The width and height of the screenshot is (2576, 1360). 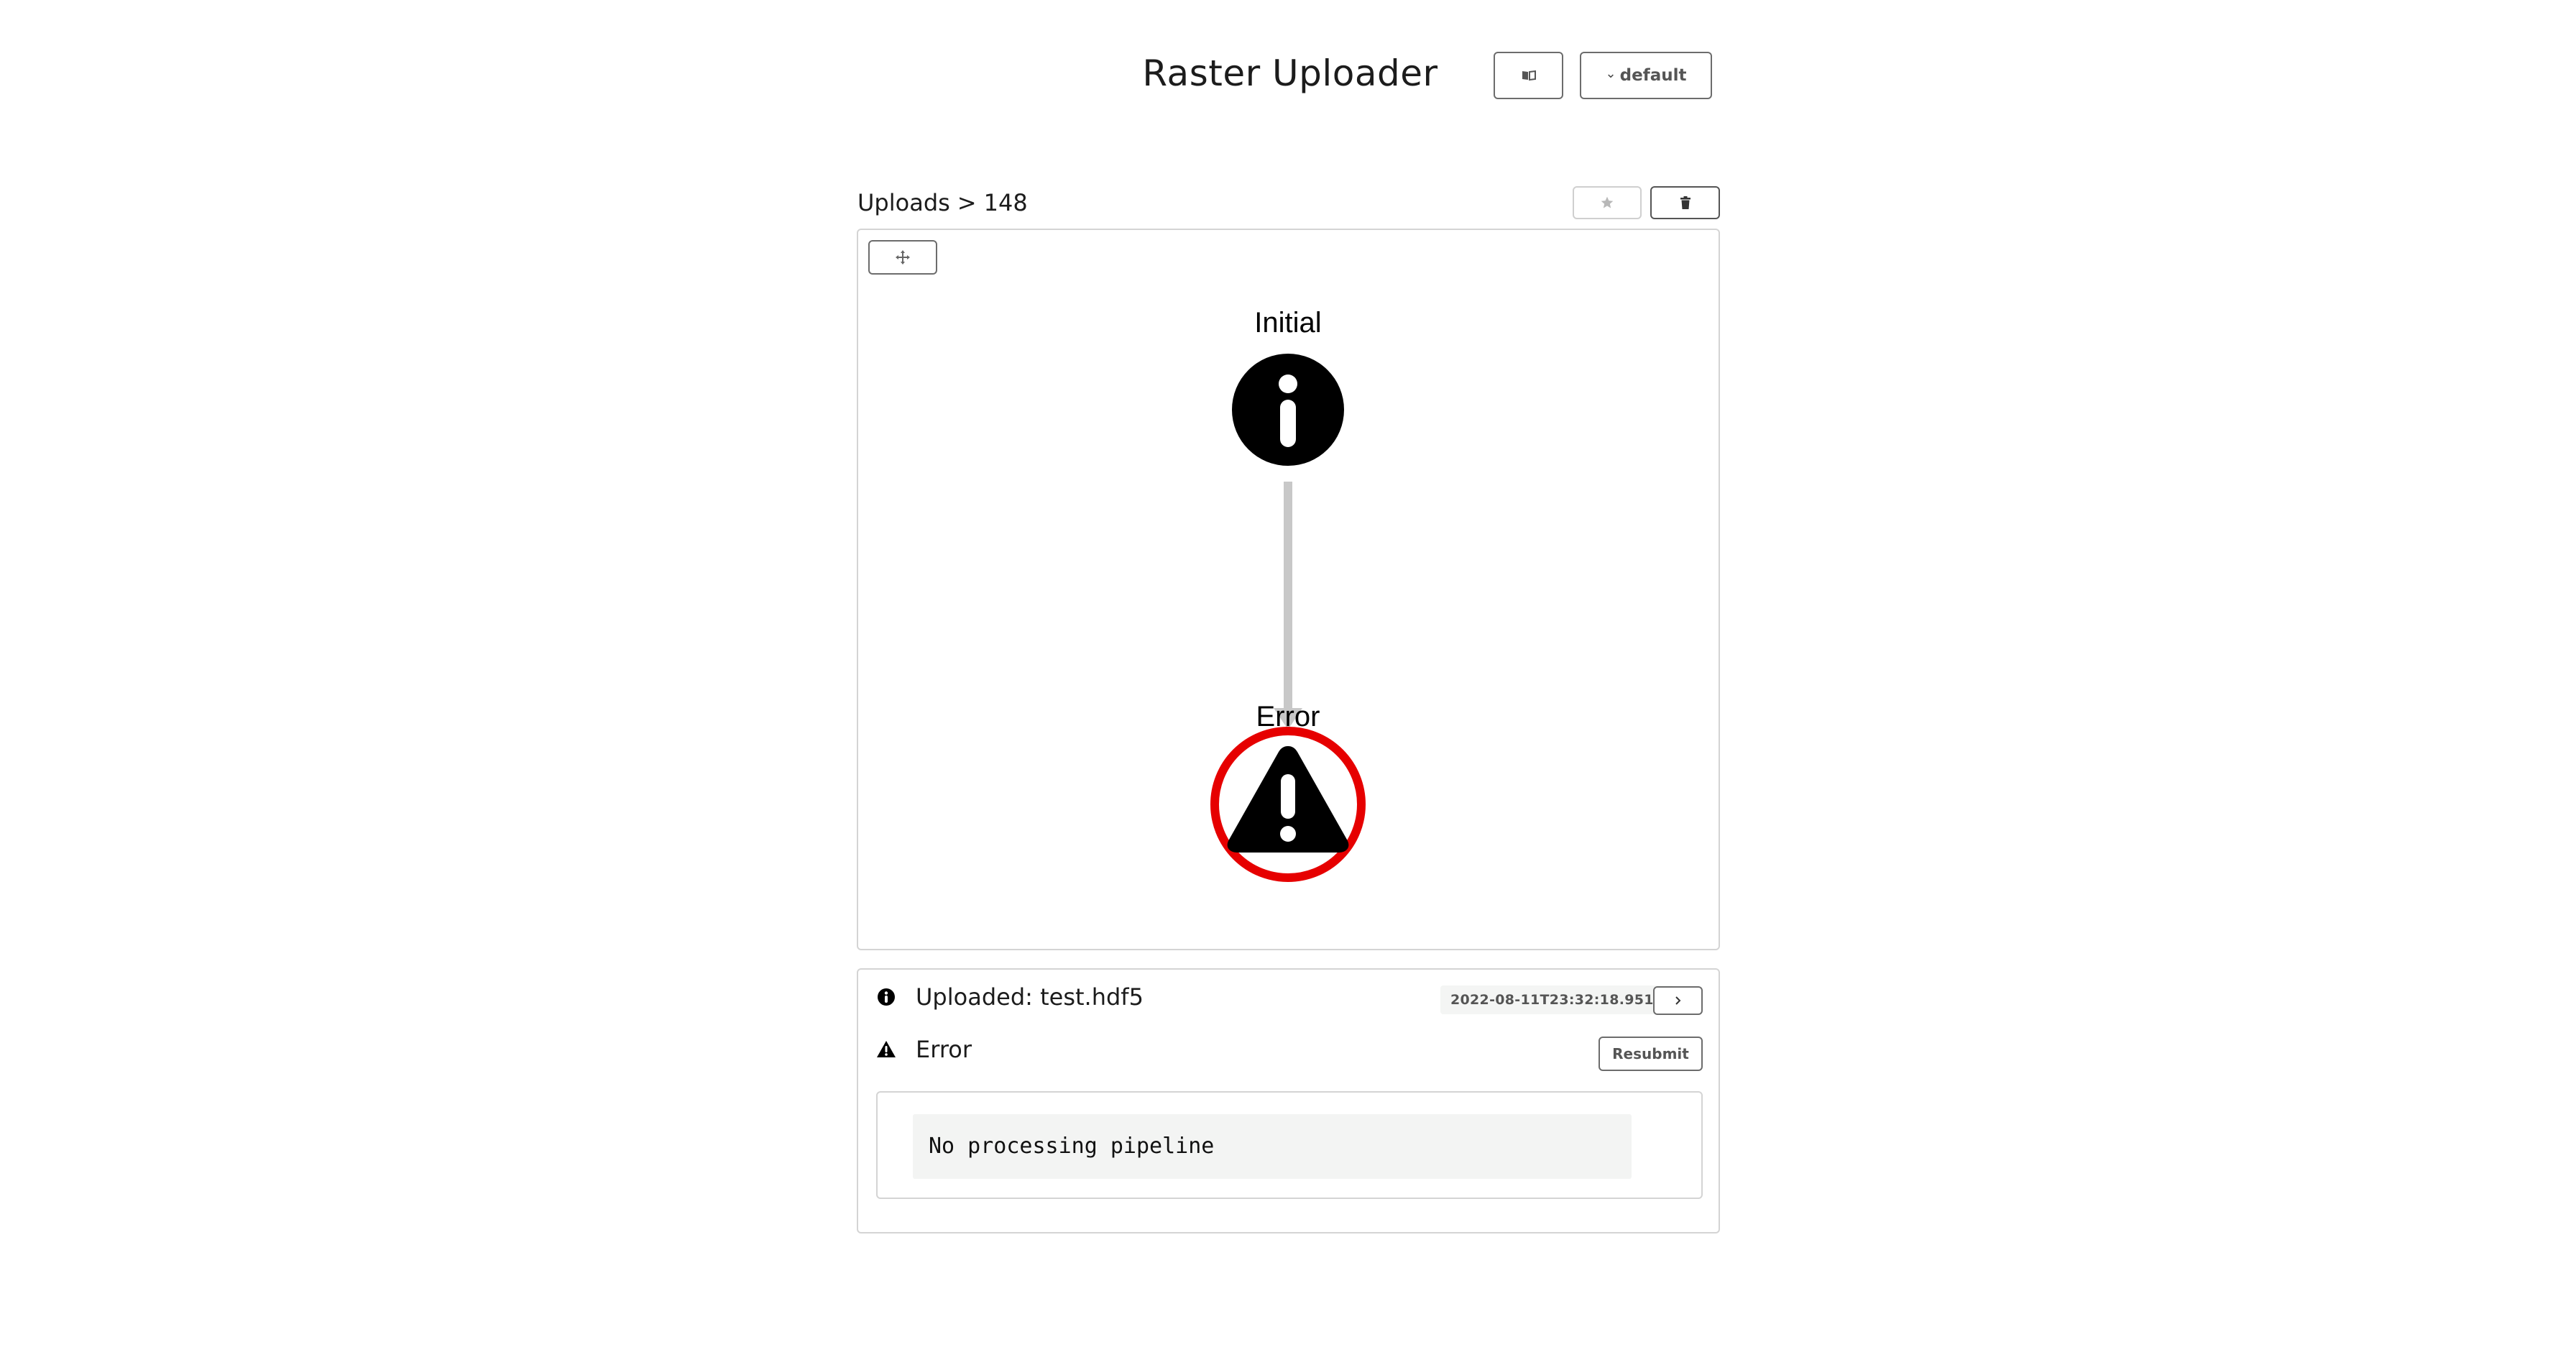 What do you see at coordinates (1005, 202) in the screenshot?
I see `breadcrumb-current: 148` at bounding box center [1005, 202].